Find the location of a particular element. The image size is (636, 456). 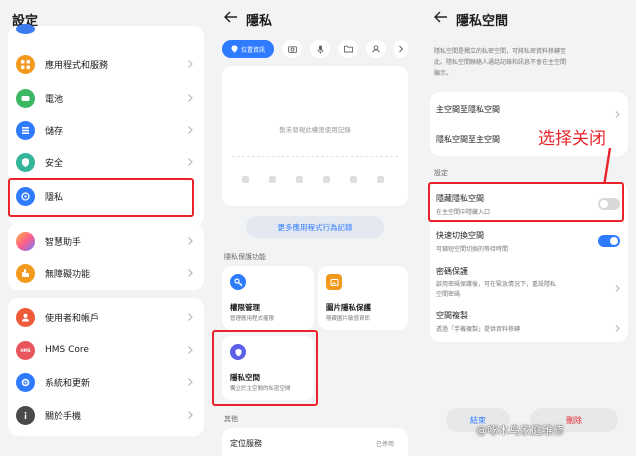

settings-item-storage: 儲存 is located at coordinates (106, 130).